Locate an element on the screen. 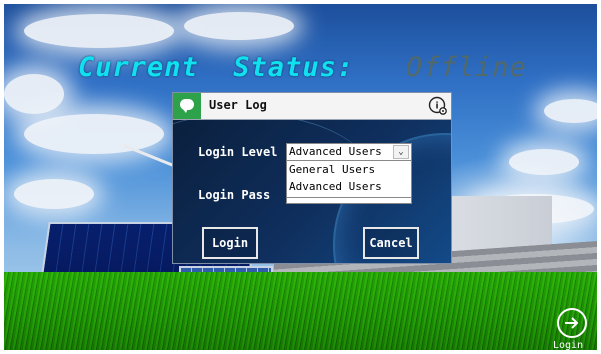 This screenshot has width=601, height=354. login-level-value: Advanced Users is located at coordinates (335, 151).